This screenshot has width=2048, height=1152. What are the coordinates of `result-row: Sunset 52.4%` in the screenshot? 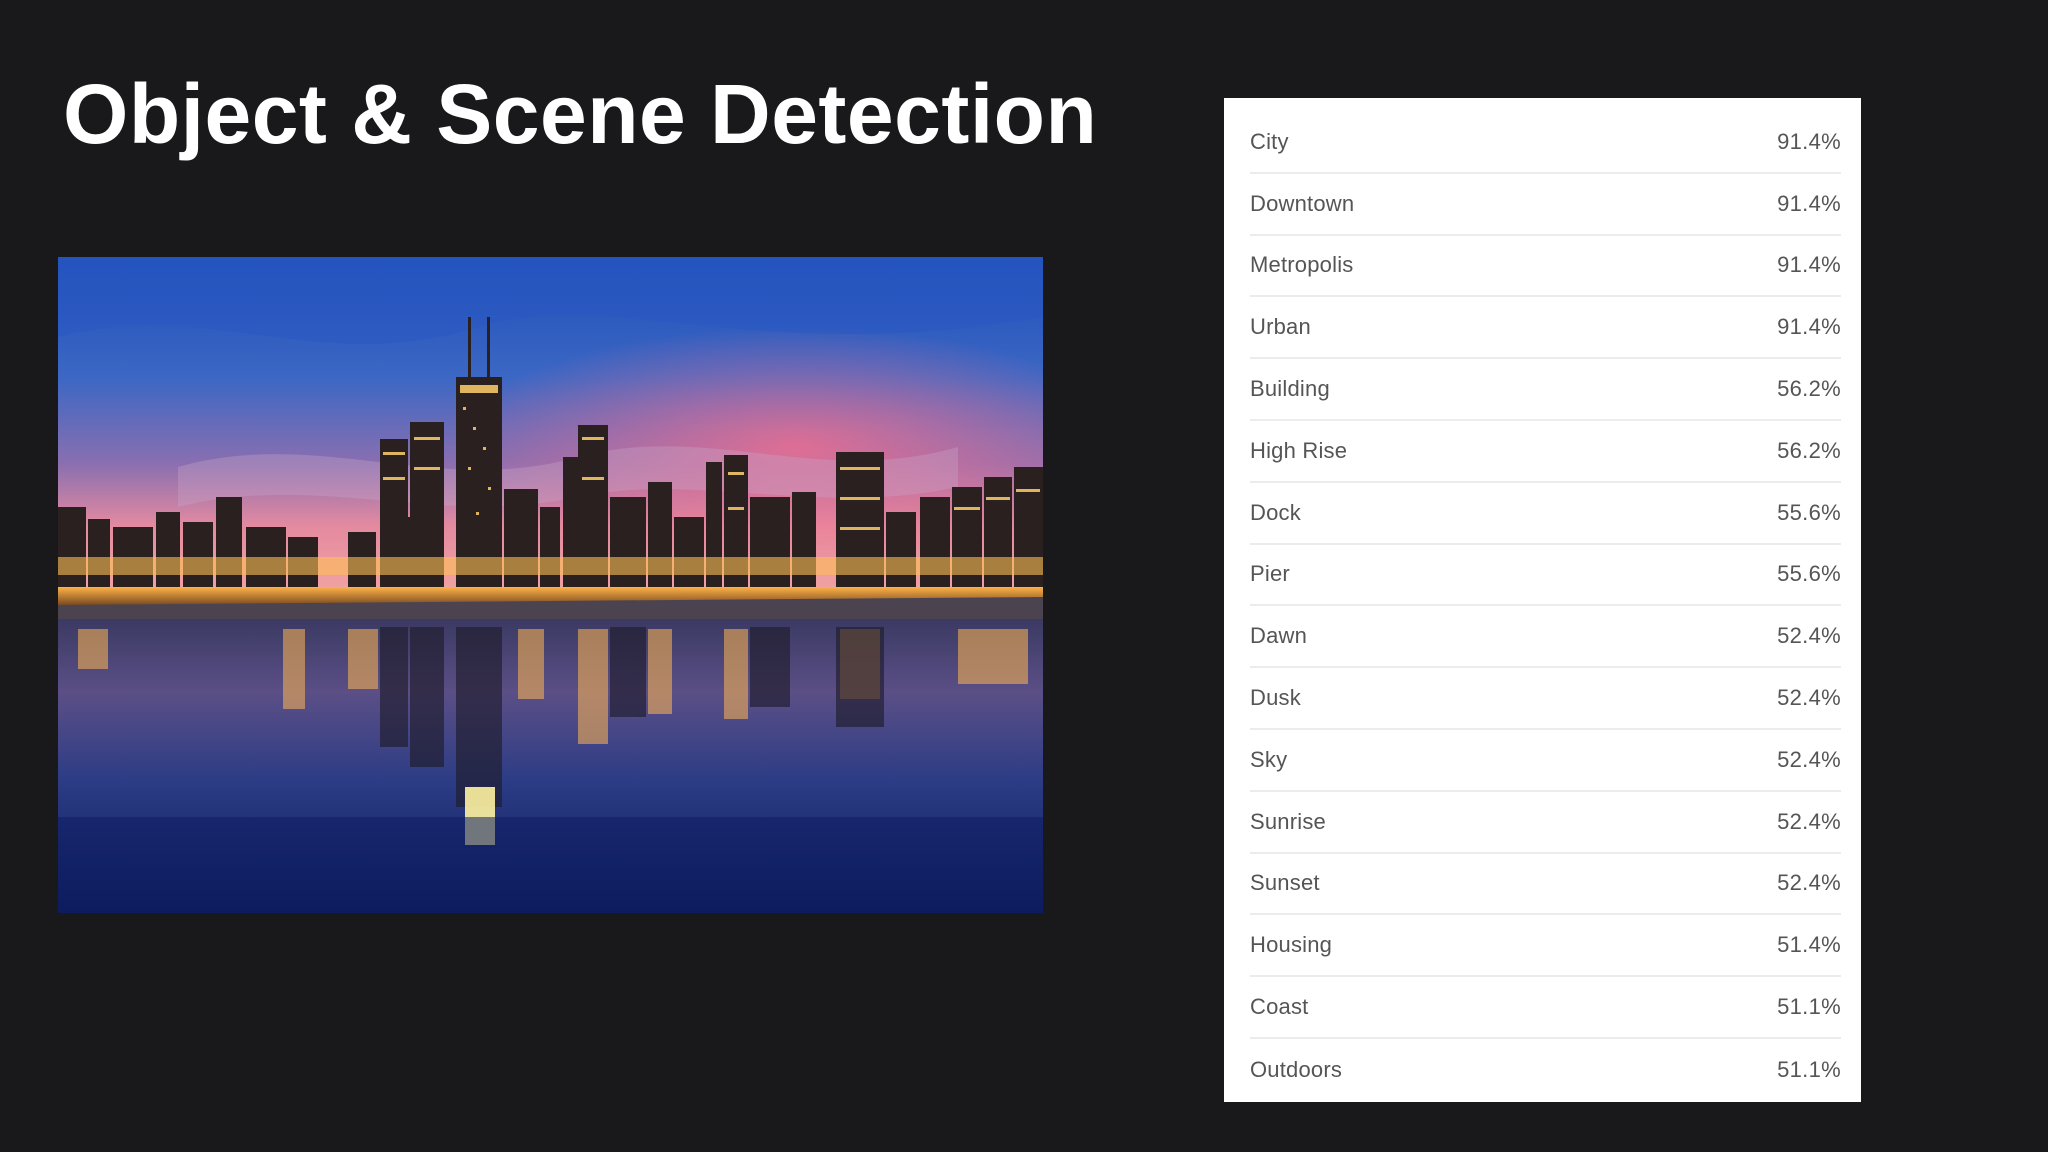 It's located at (1545, 885).